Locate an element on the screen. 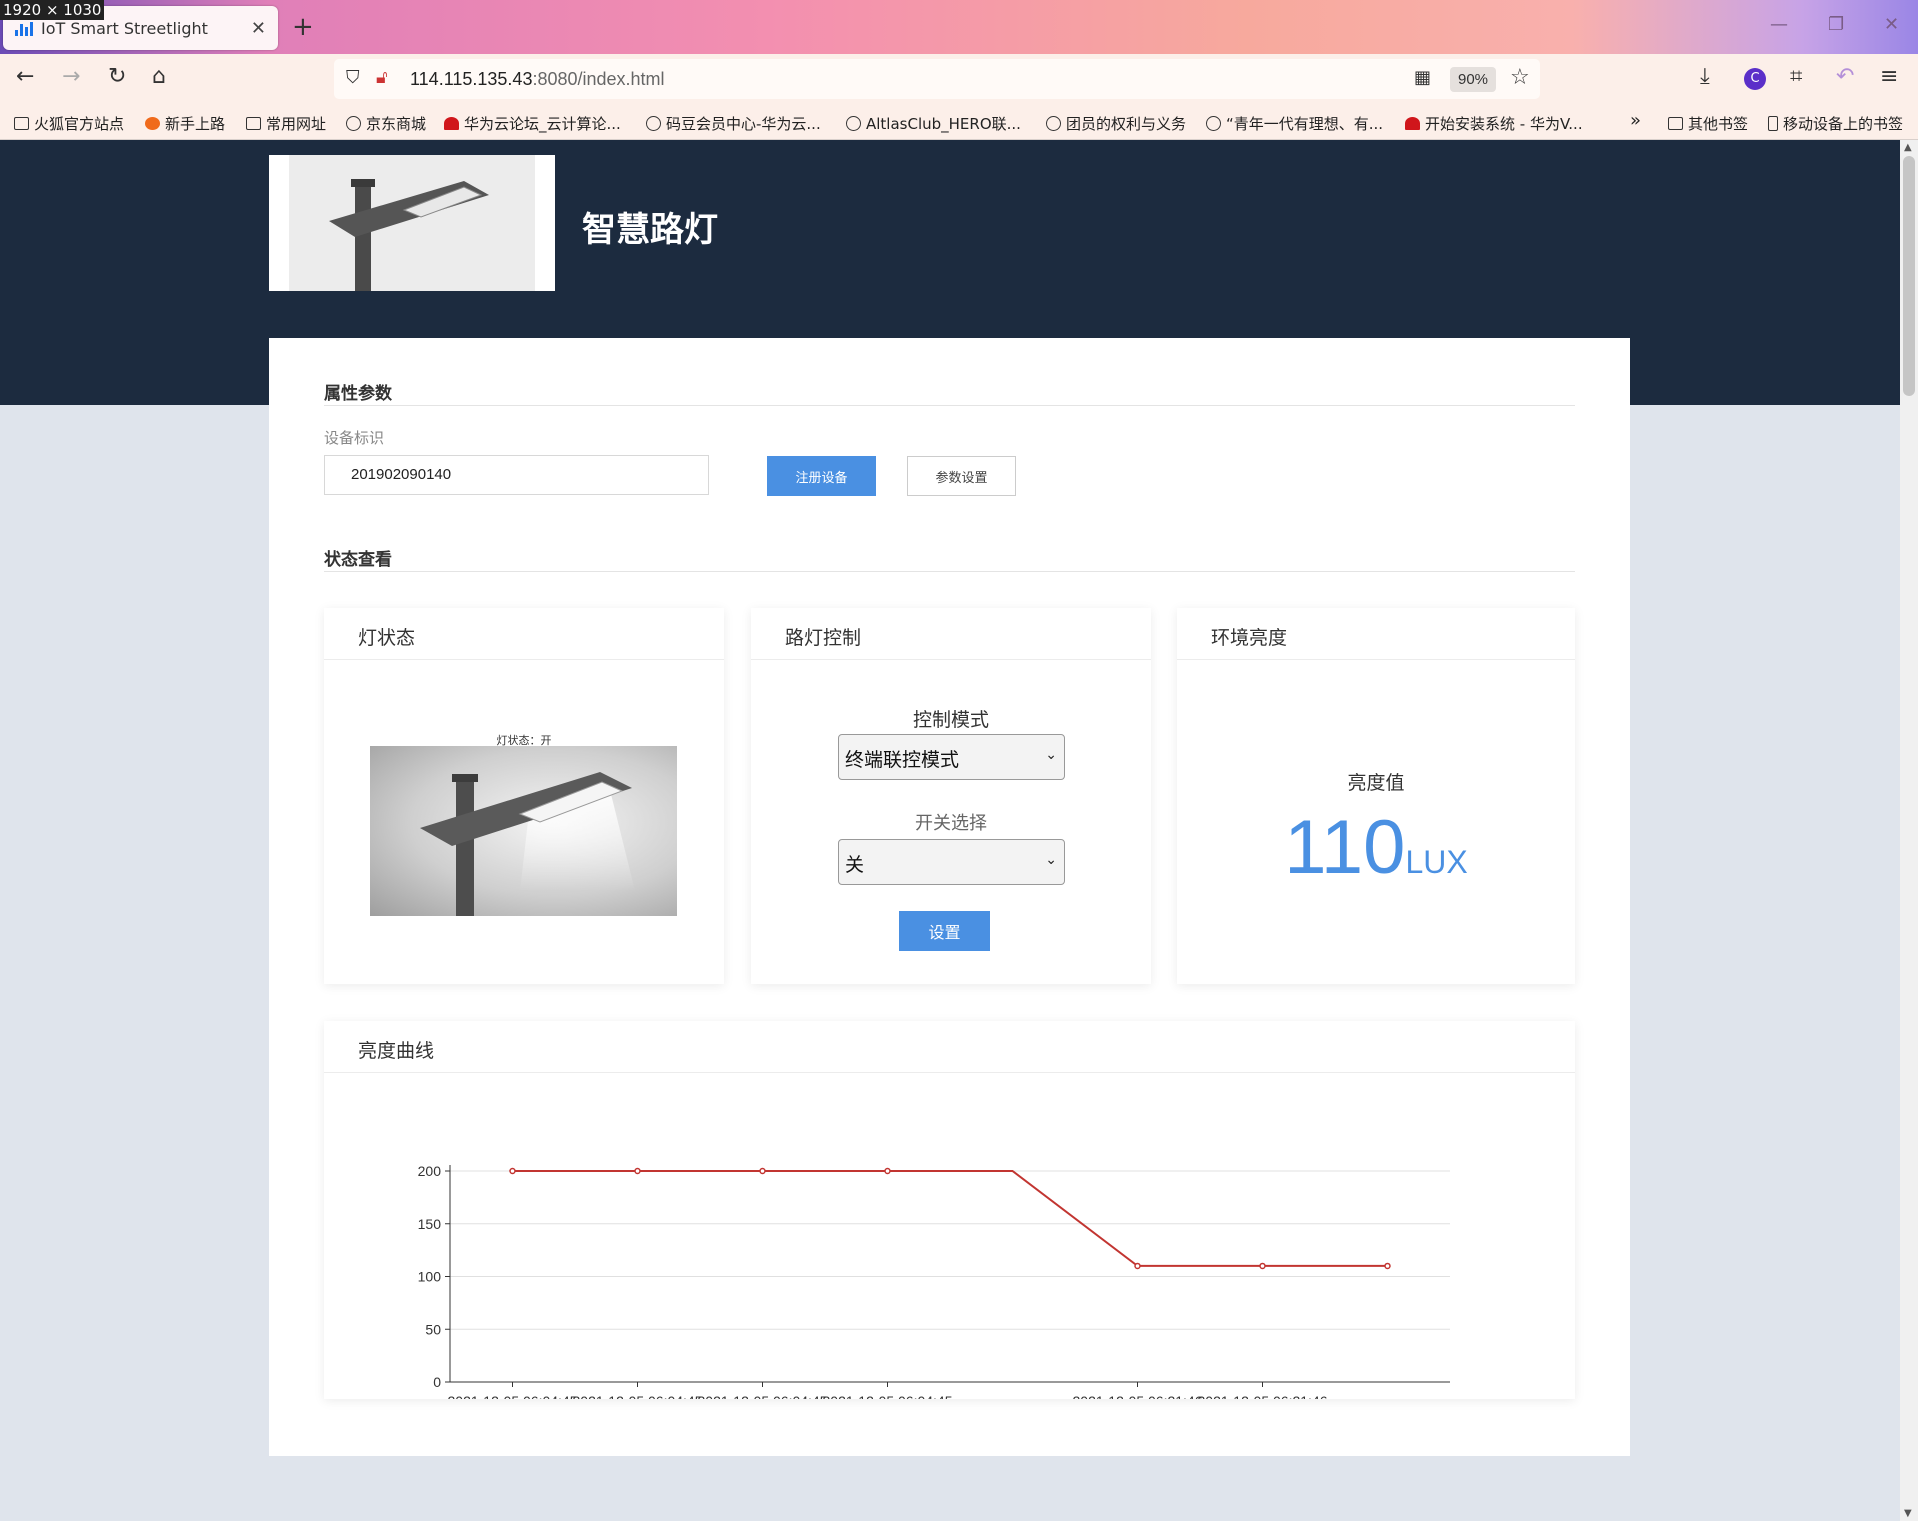 Image resolution: width=1918 pixels, height=1521 pixels. reload-icon: ↻ is located at coordinates (117, 76).